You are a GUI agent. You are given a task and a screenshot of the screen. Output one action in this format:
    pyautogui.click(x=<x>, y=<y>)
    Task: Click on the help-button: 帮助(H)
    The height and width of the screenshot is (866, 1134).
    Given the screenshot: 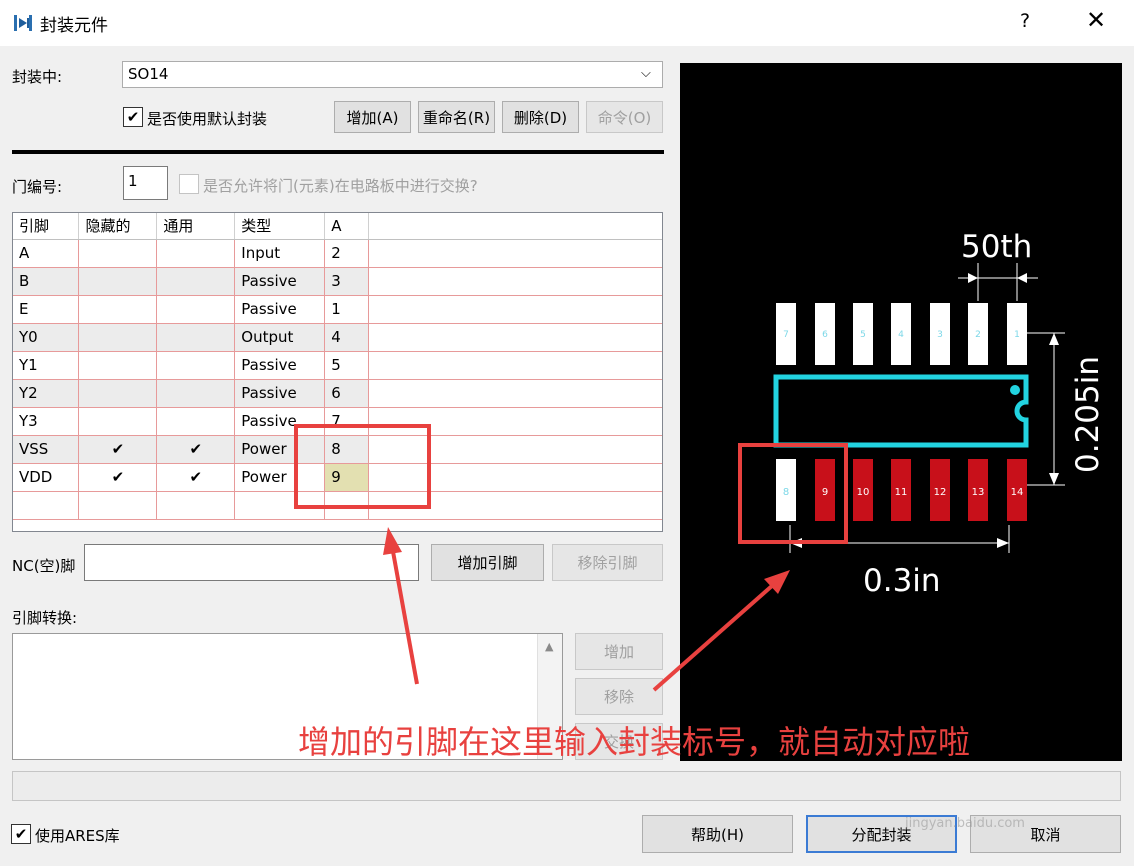 What is the action you would take?
    pyautogui.click(x=717, y=834)
    